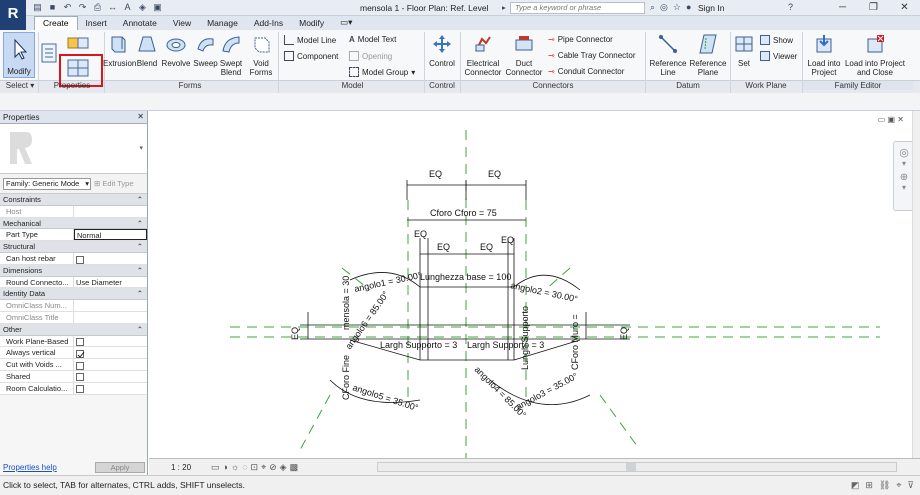  What do you see at coordinates (382, 72) in the screenshot?
I see `model-group-button: Model Group ▾` at bounding box center [382, 72].